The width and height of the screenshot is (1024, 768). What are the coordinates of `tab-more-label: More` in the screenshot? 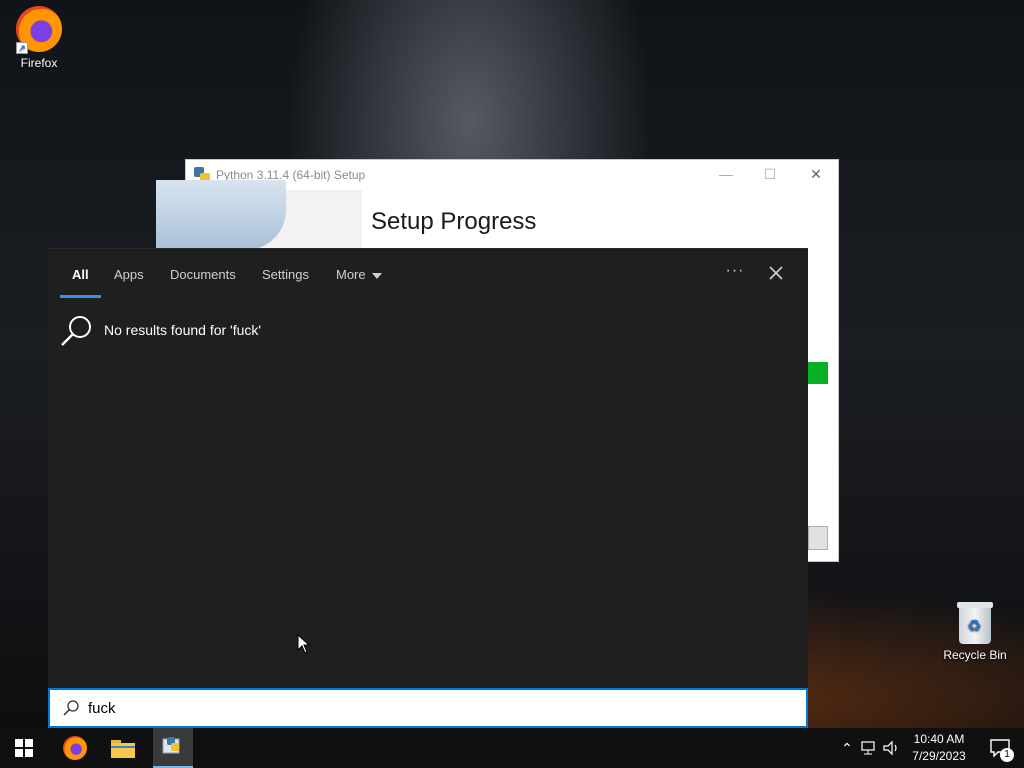 It's located at (351, 274).